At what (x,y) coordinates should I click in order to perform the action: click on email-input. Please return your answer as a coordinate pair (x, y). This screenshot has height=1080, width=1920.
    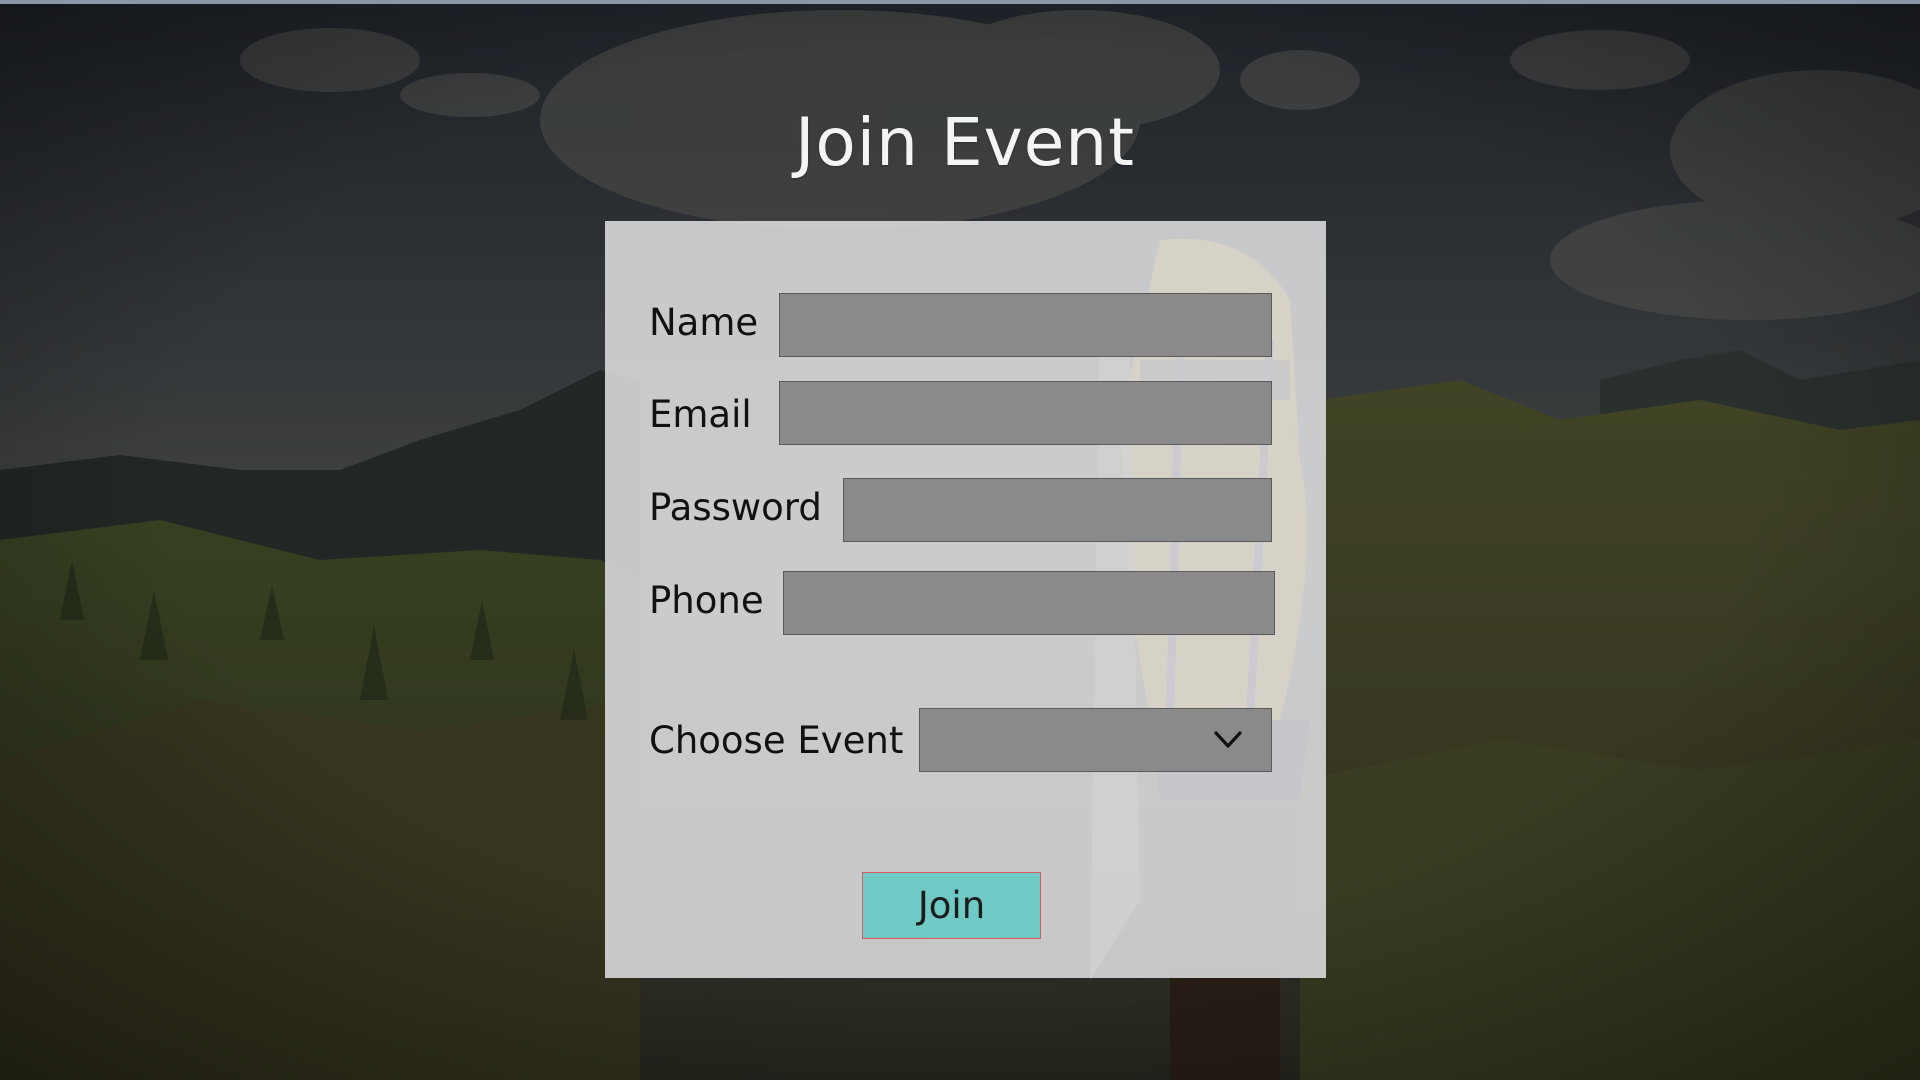
    Looking at the image, I should click on (1025, 413).